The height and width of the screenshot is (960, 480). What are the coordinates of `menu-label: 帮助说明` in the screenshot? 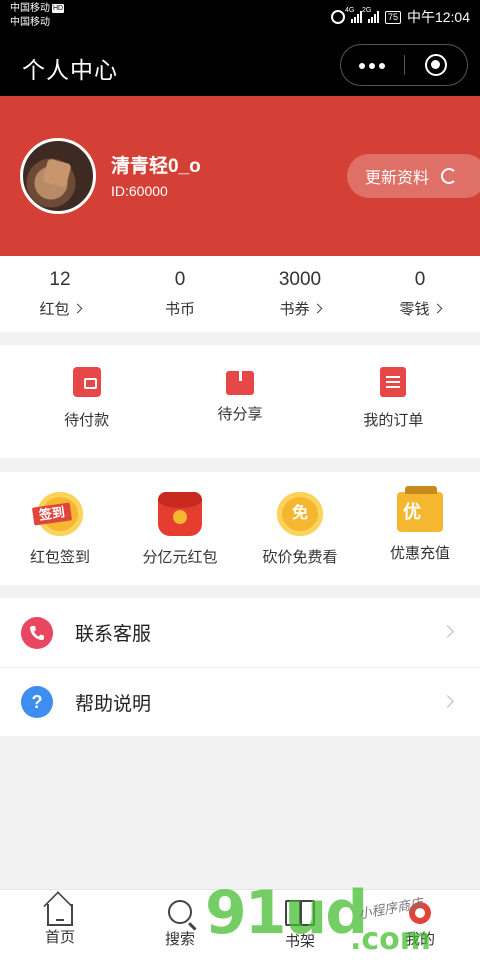 It's located at (113, 704).